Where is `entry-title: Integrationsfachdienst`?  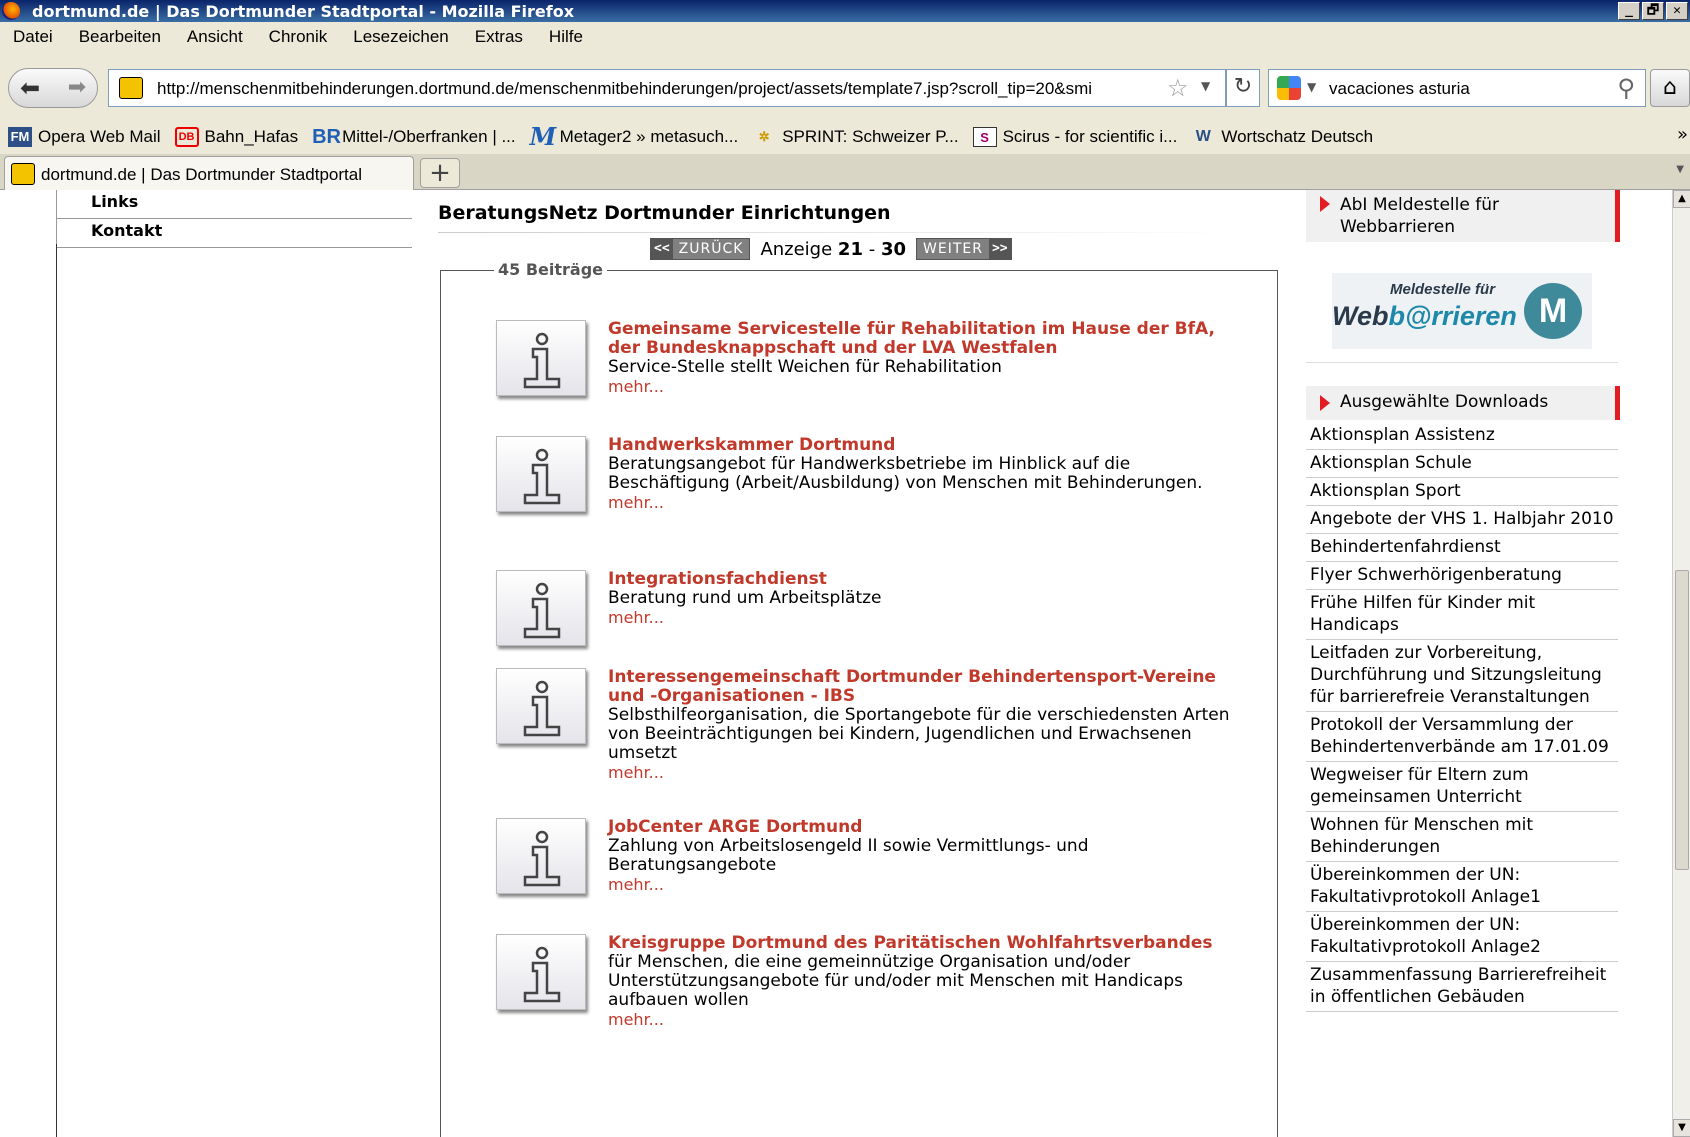 entry-title: Integrationsfachdienst is located at coordinates (928, 579).